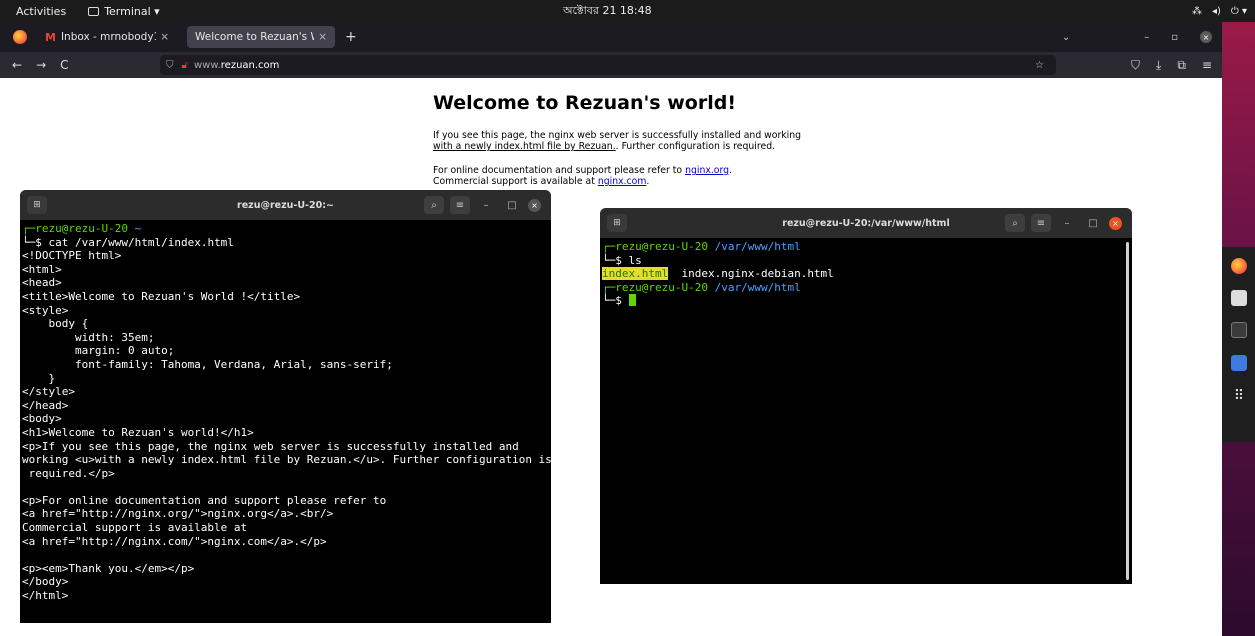  I want to click on volume-icon: ◂), so click(1216, 11).